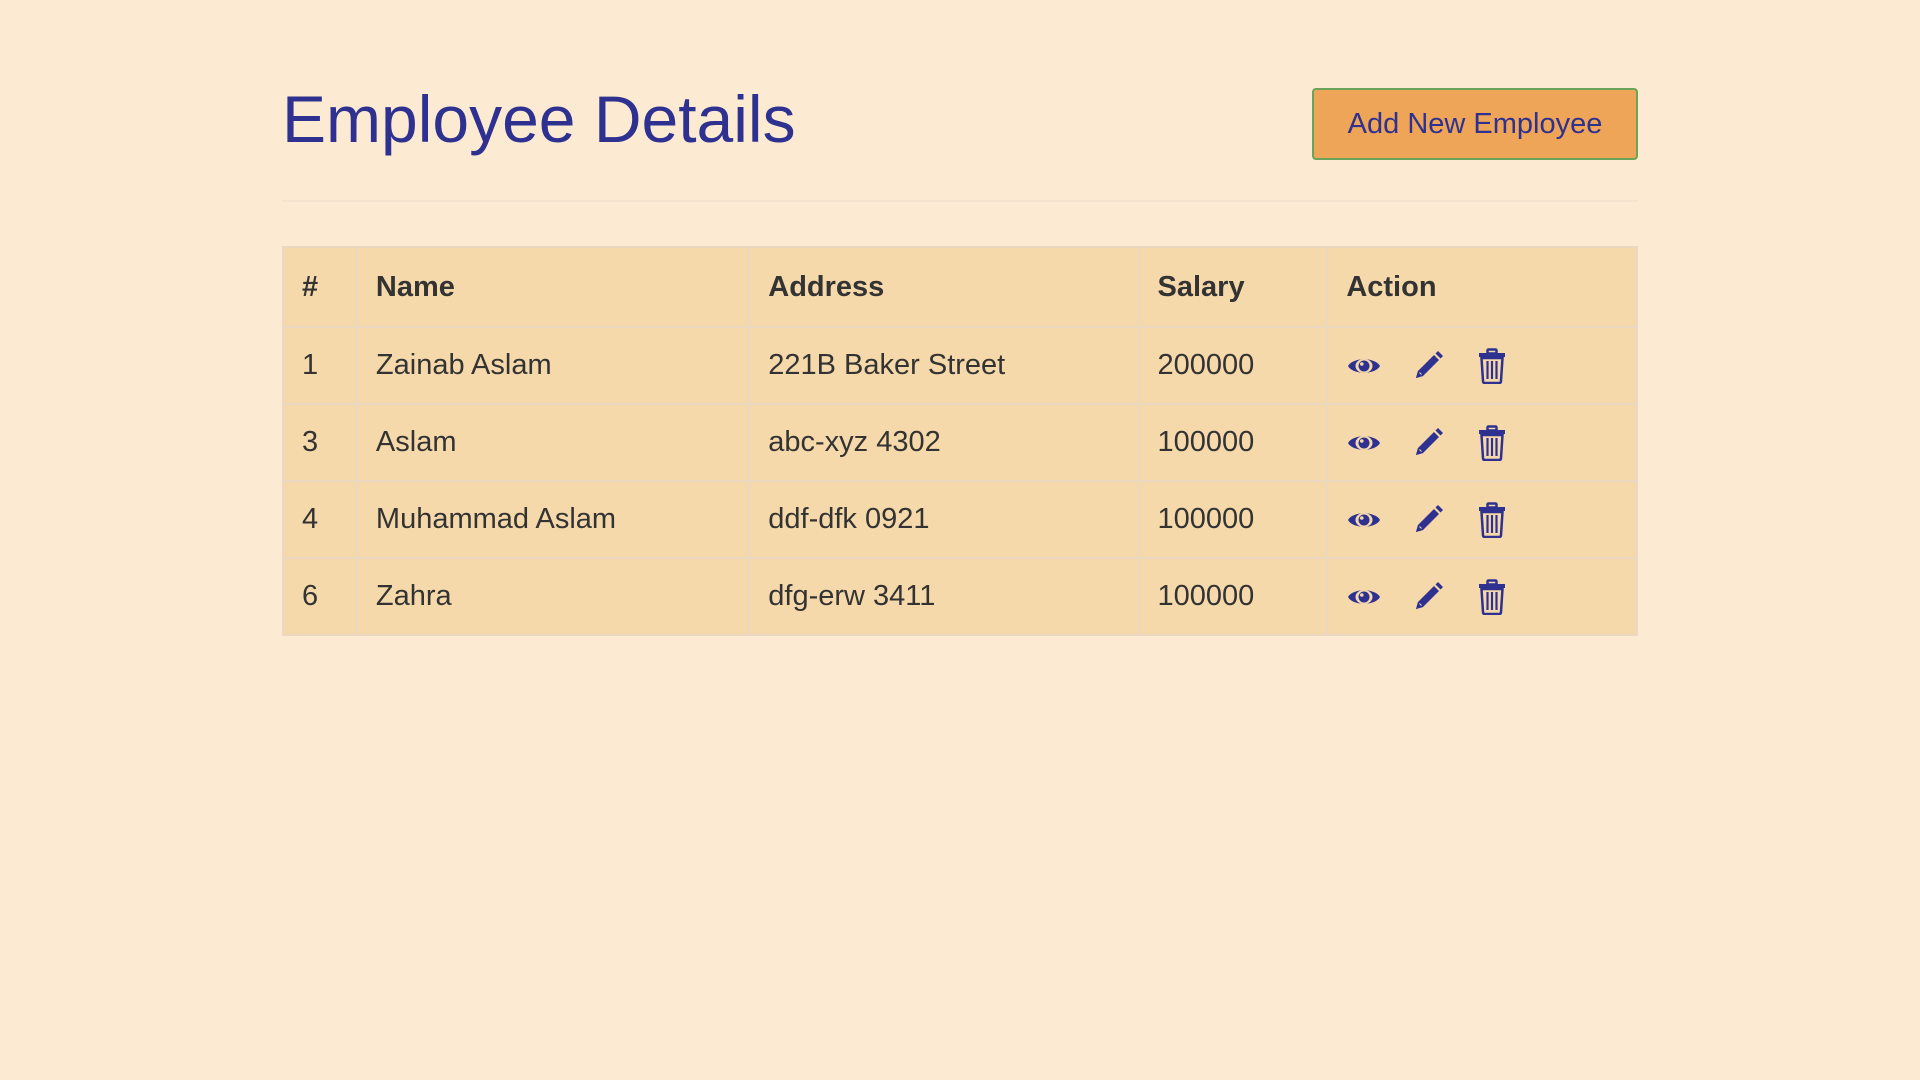  Describe the element at coordinates (960, 101) in the screenshot. I see `page-header: Employee Details Add New Employee` at that location.